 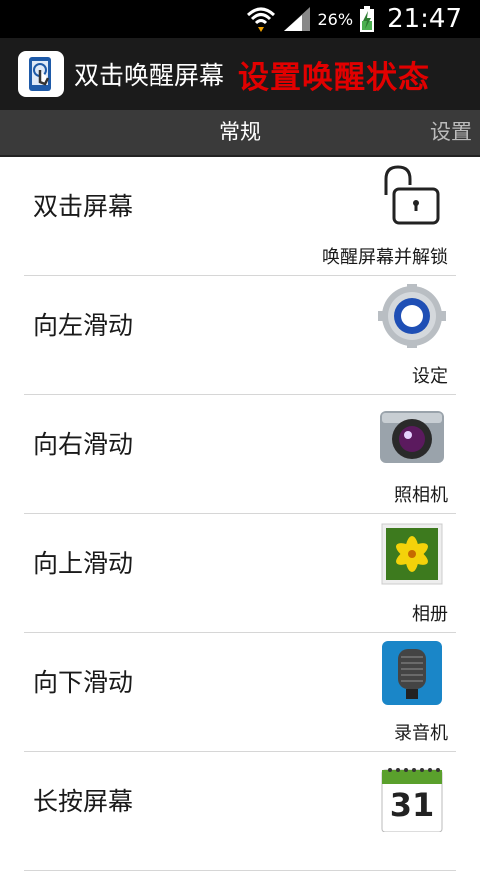 What do you see at coordinates (430, 376) in the screenshot?
I see `gesture-action: 设定` at bounding box center [430, 376].